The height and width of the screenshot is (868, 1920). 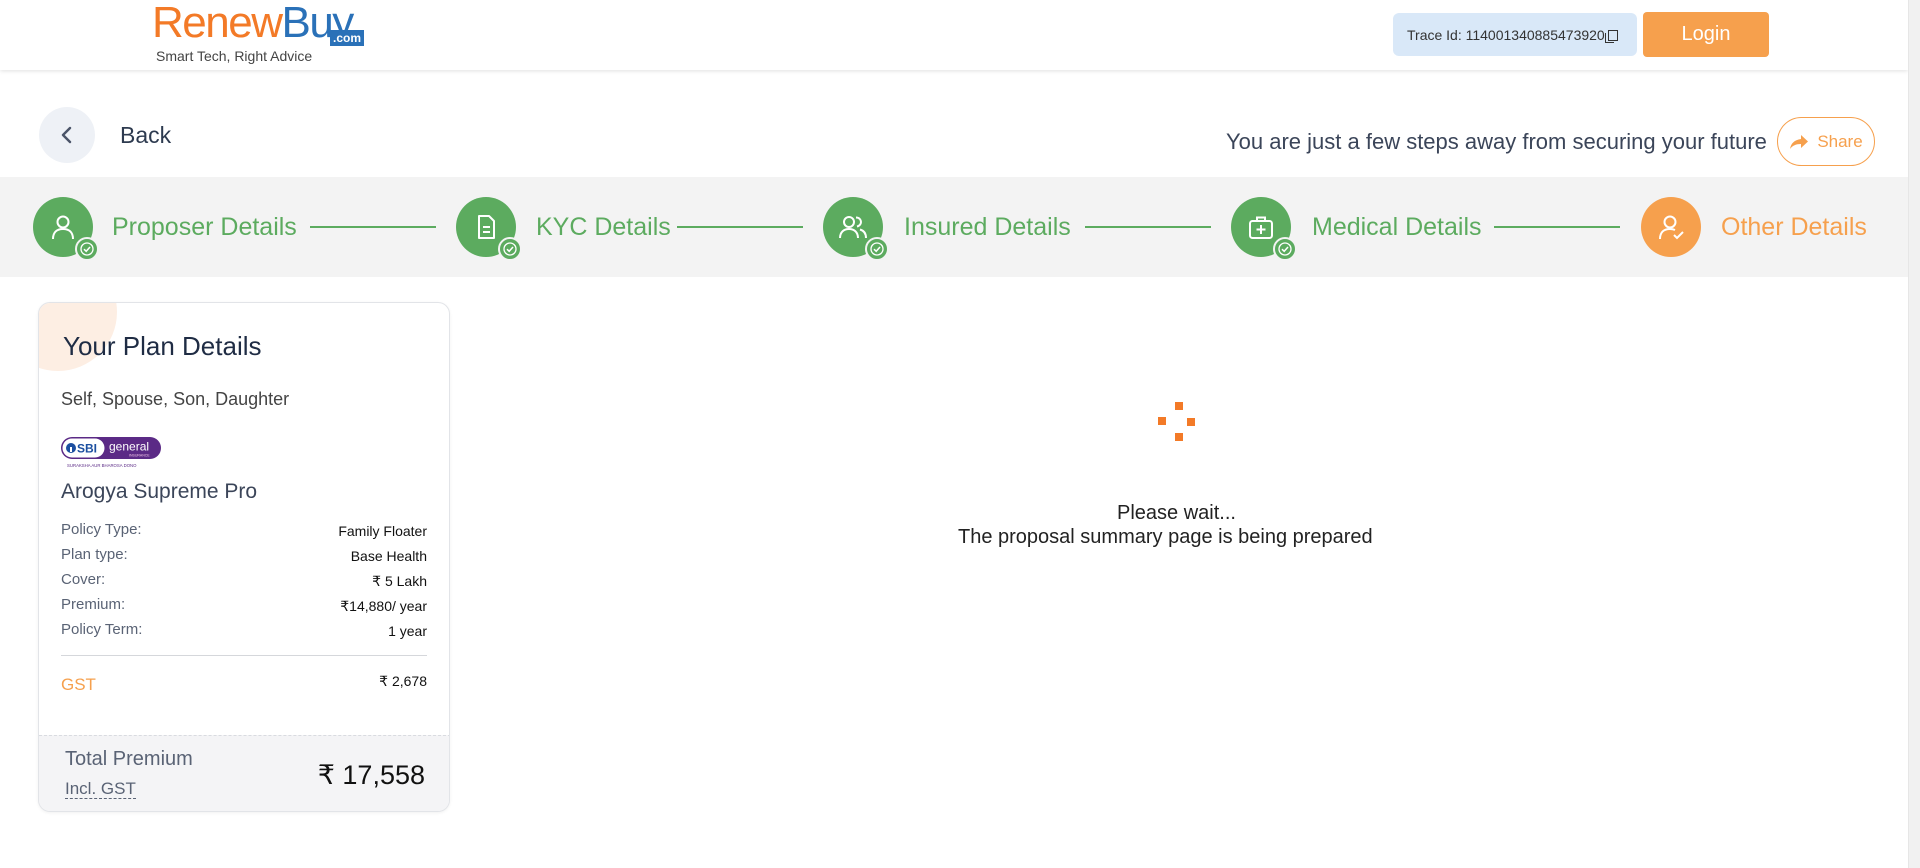 I want to click on logo-renew-text: Renew, so click(x=217, y=23).